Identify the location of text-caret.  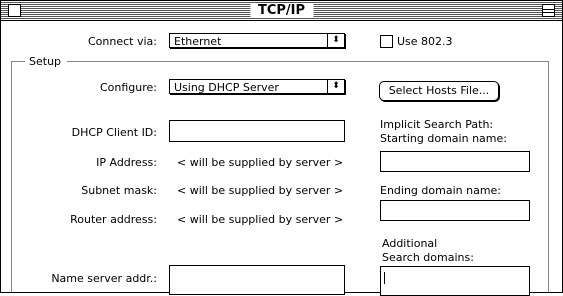
(384, 278).